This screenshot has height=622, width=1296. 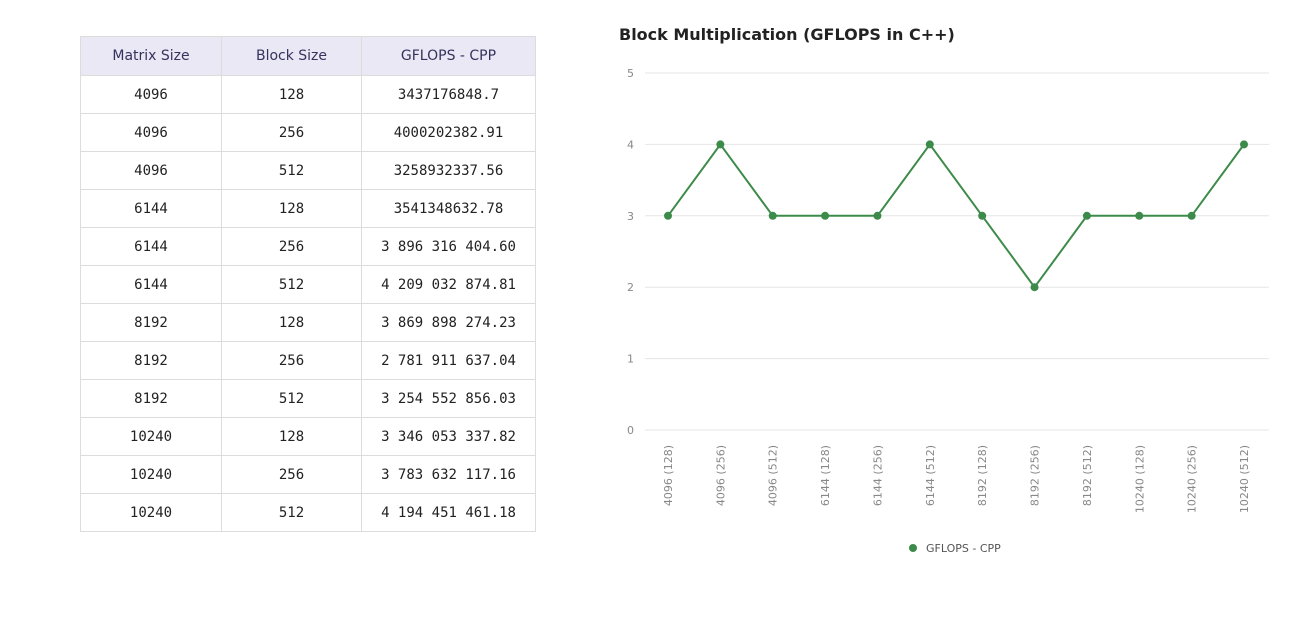 What do you see at coordinates (877, 475) in the screenshot?
I see `x-tick-label: 6144 (256)` at bounding box center [877, 475].